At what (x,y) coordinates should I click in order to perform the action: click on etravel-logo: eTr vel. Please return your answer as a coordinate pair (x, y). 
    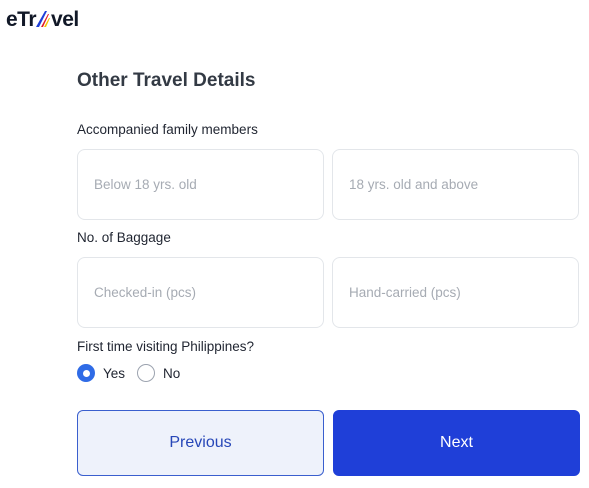
    Looking at the image, I should click on (42, 20).